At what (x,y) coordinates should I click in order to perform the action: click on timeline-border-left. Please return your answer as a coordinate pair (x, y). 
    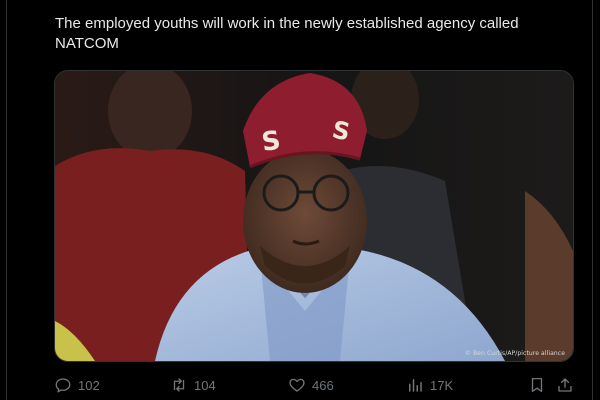
    Looking at the image, I should click on (6, 200).